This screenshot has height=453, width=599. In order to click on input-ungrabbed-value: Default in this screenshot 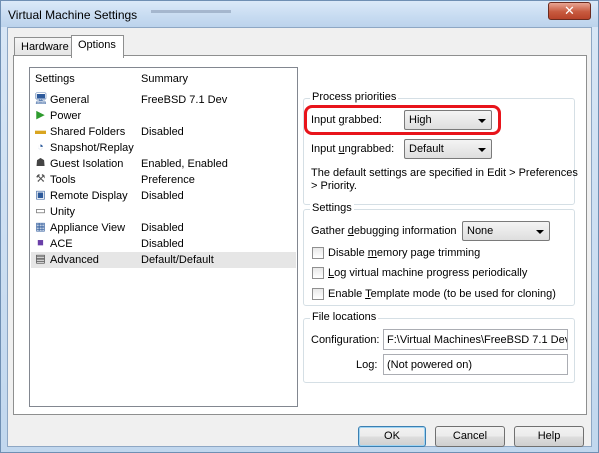, I will do `click(426, 149)`.